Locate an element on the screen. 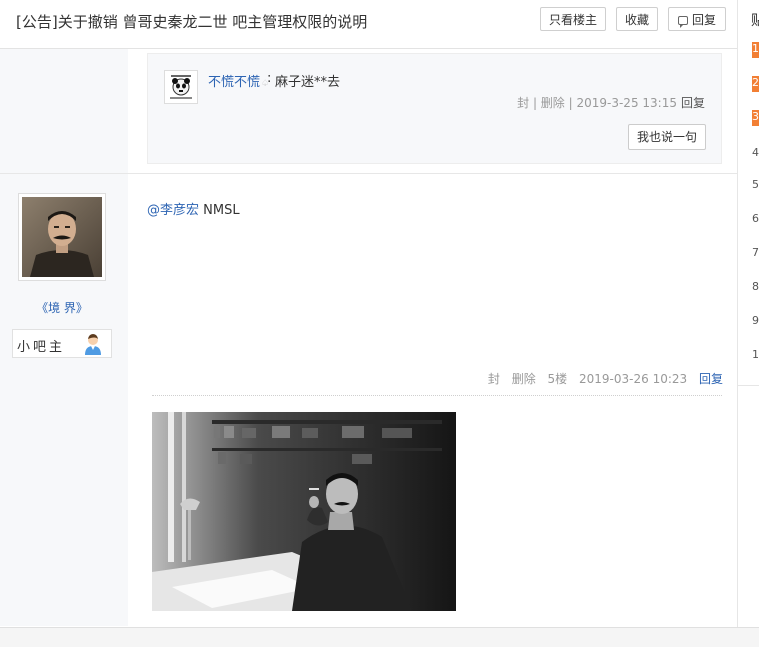  prev-post-author-column is located at coordinates (64, 111).